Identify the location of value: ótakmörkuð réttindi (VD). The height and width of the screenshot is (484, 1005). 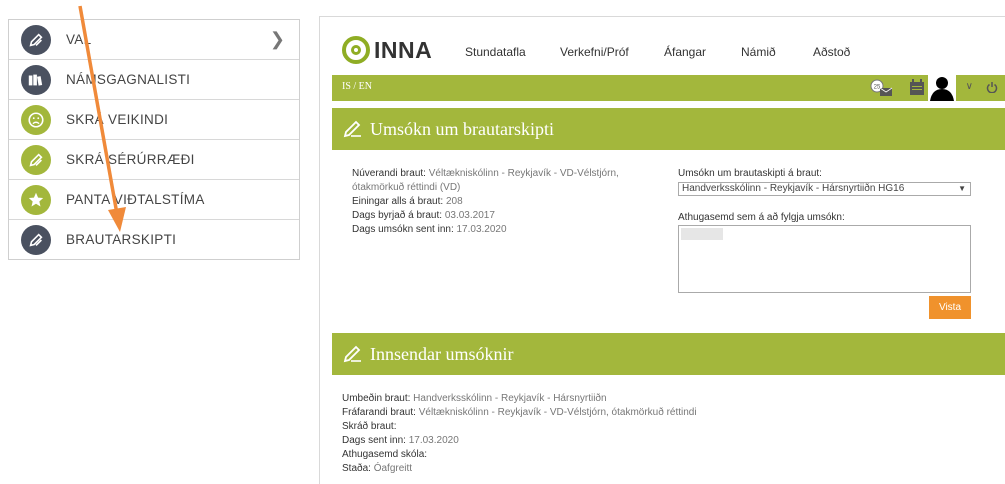
(406, 187).